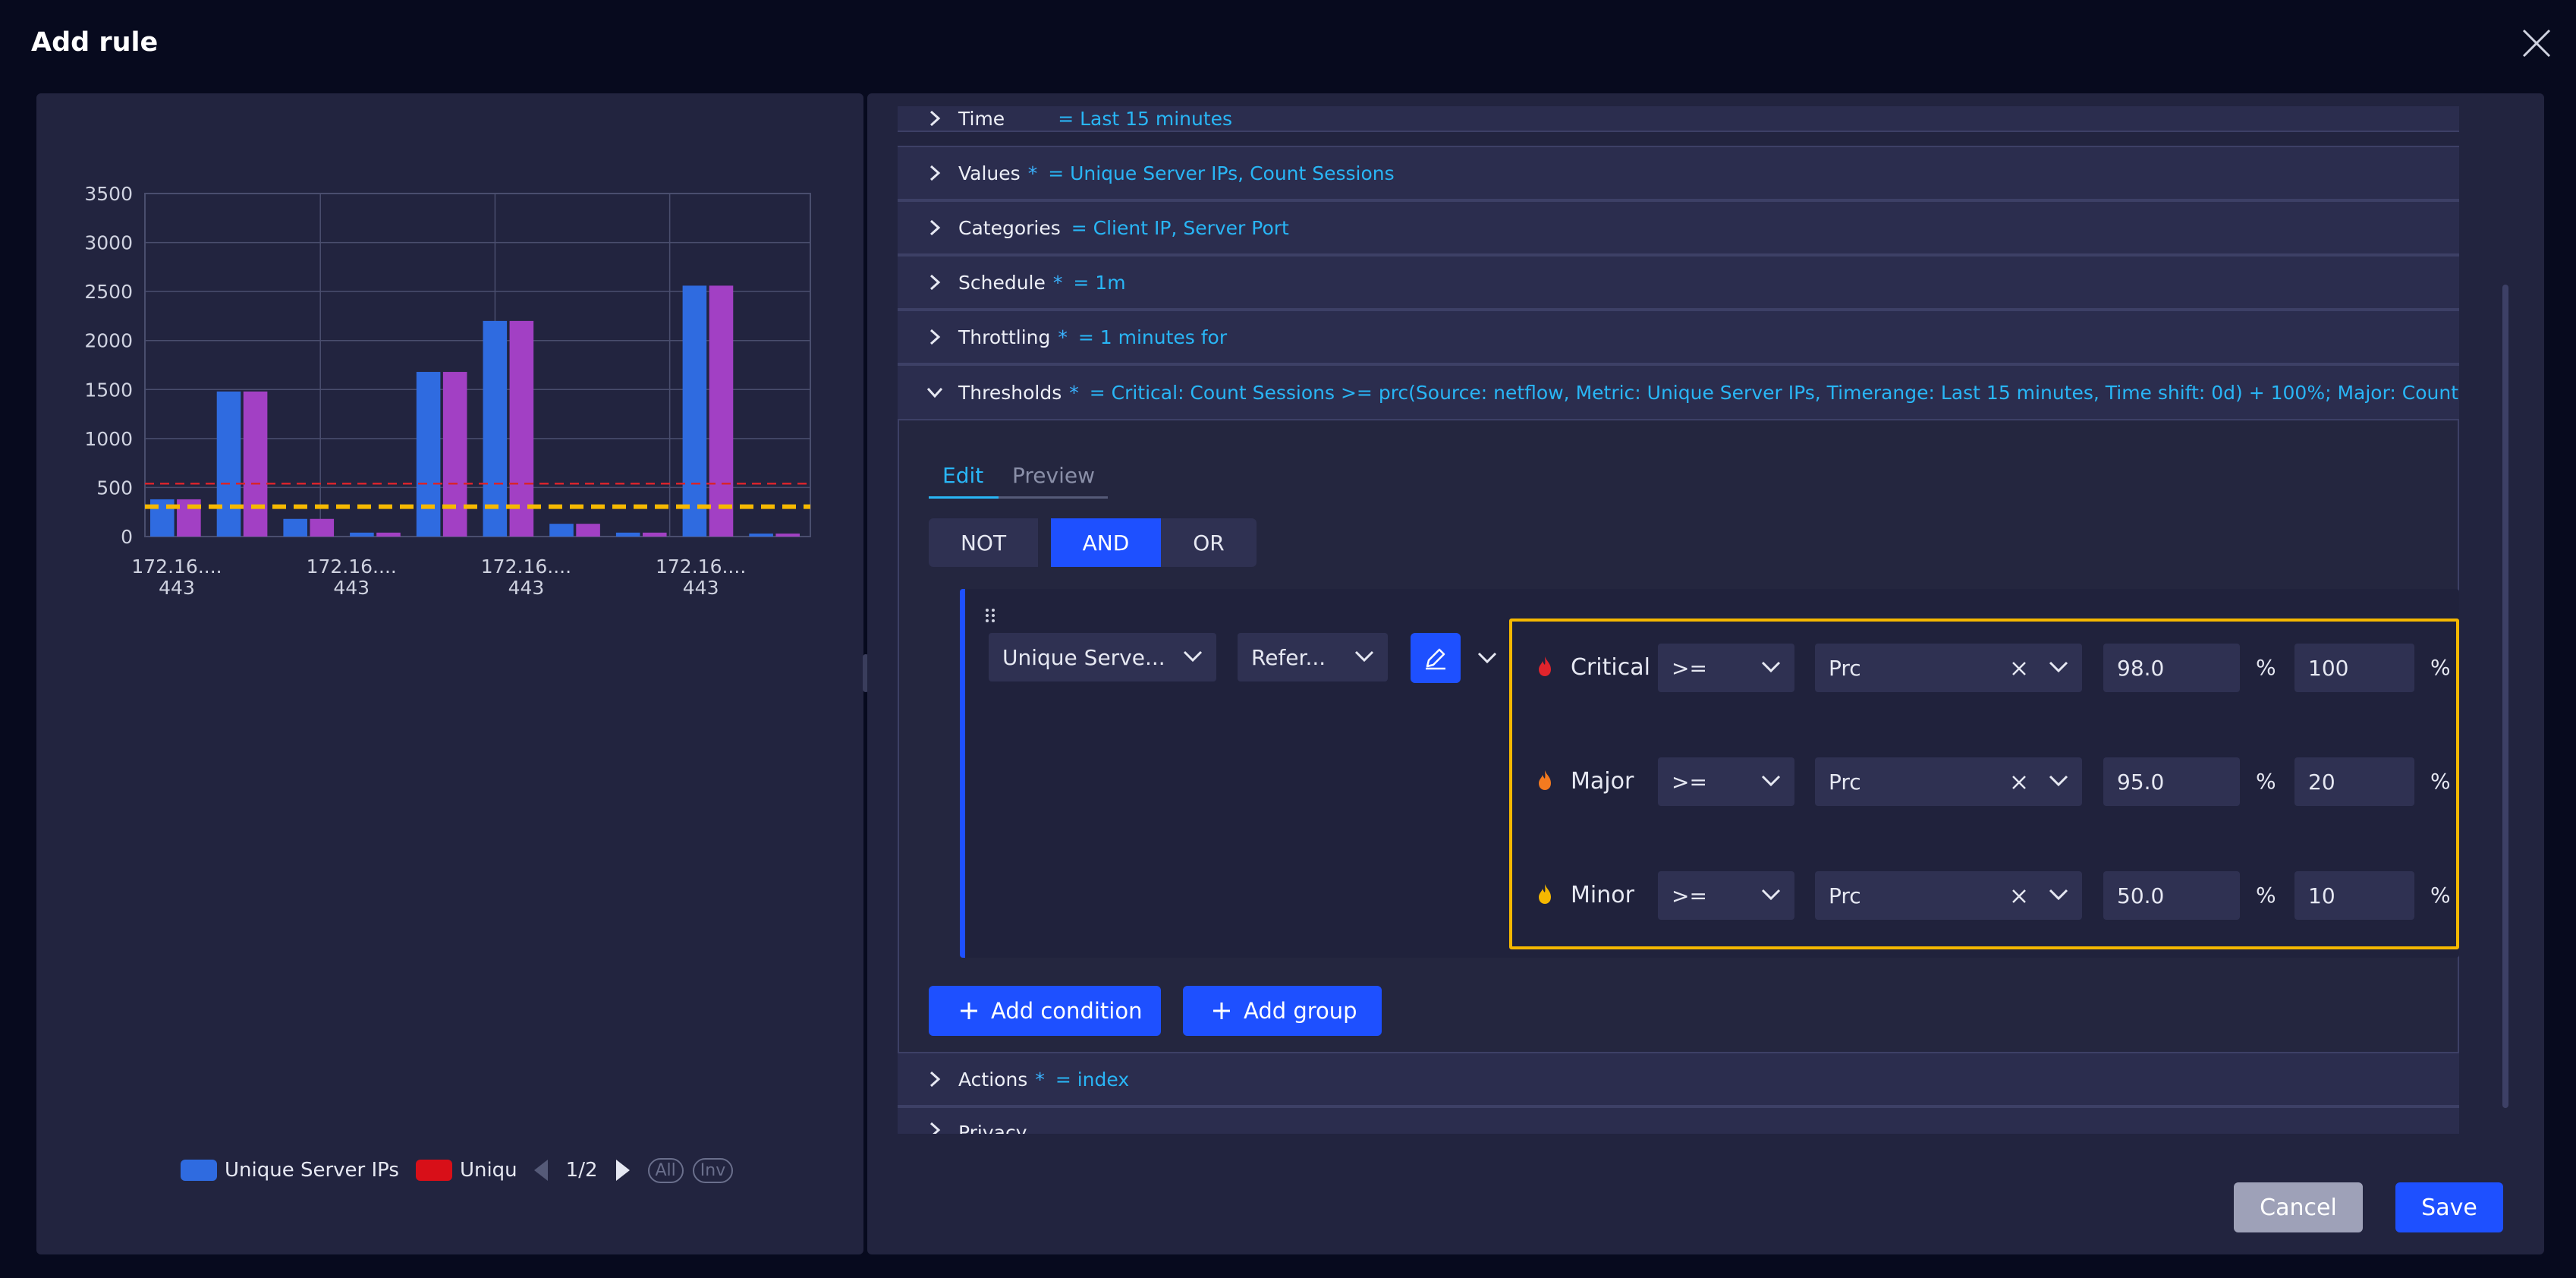 The height and width of the screenshot is (1278, 2576). What do you see at coordinates (466, 1170) in the screenshot?
I see `legend-item-uniqu: Uniqu` at bounding box center [466, 1170].